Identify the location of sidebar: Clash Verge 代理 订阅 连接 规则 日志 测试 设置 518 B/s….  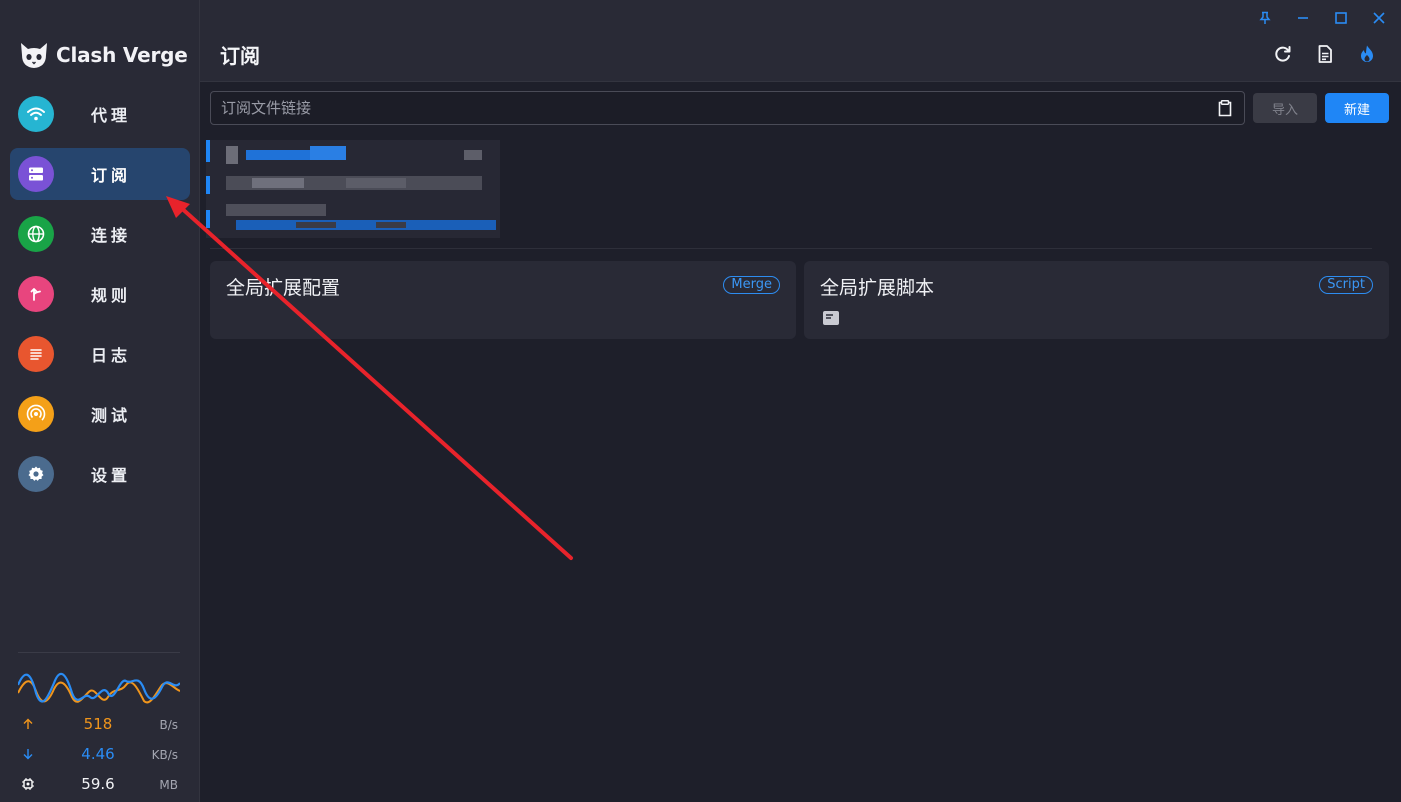
(100, 401).